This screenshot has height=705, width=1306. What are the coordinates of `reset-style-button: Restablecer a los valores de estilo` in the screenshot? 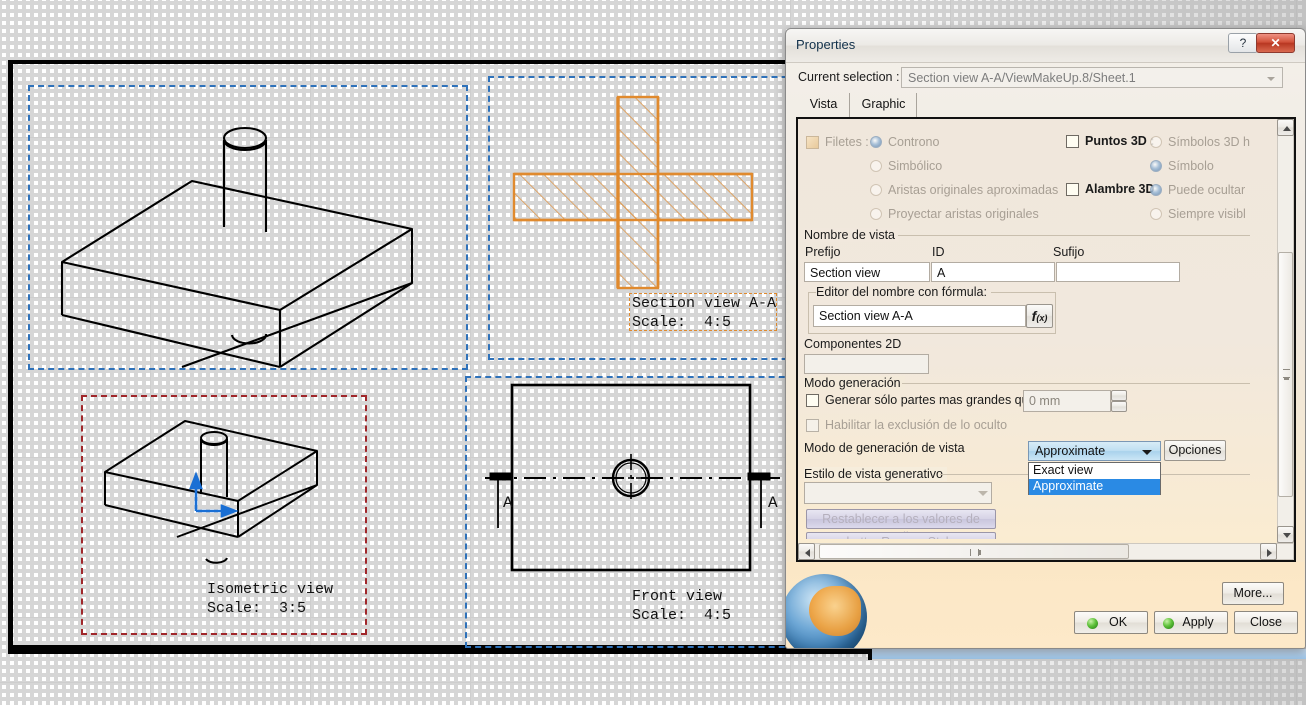 It's located at (901, 524).